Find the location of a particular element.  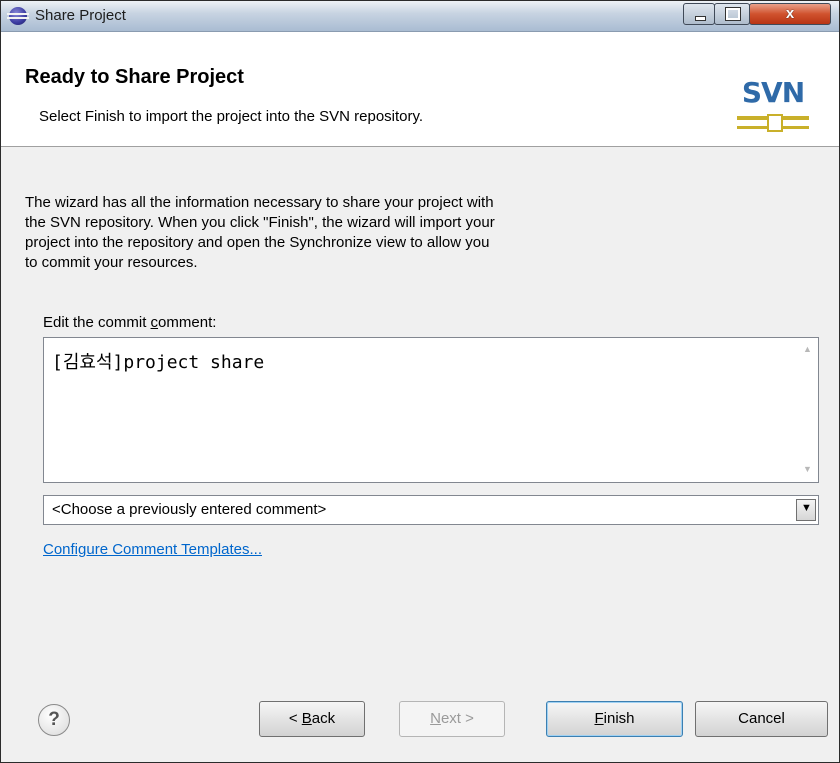

previous-comment-value: <Choose a previously entered comment> is located at coordinates (189, 509).